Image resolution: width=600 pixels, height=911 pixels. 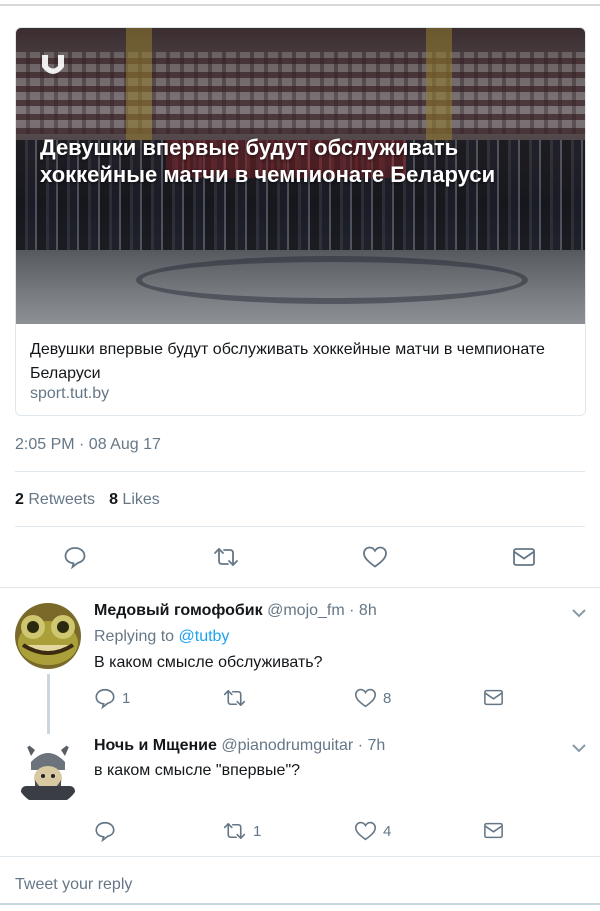 What do you see at coordinates (126, 698) in the screenshot?
I see `reply-count: 1` at bounding box center [126, 698].